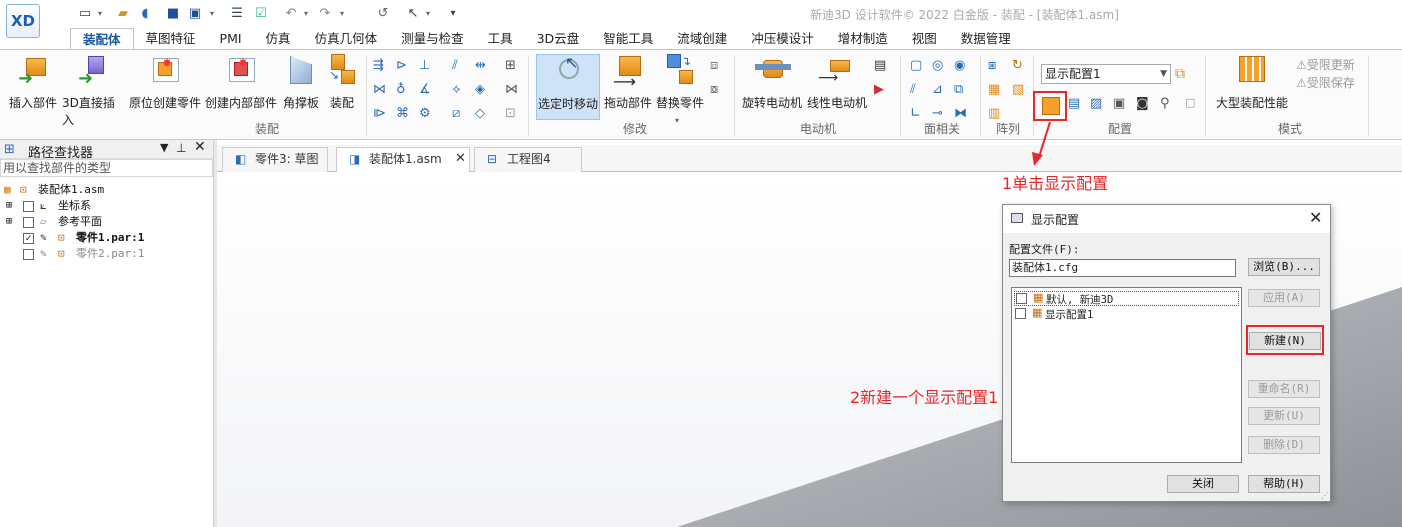 This screenshot has height=527, width=1402. What do you see at coordinates (1193, 104) in the screenshot?
I see `config-icon-6: □` at bounding box center [1193, 104].